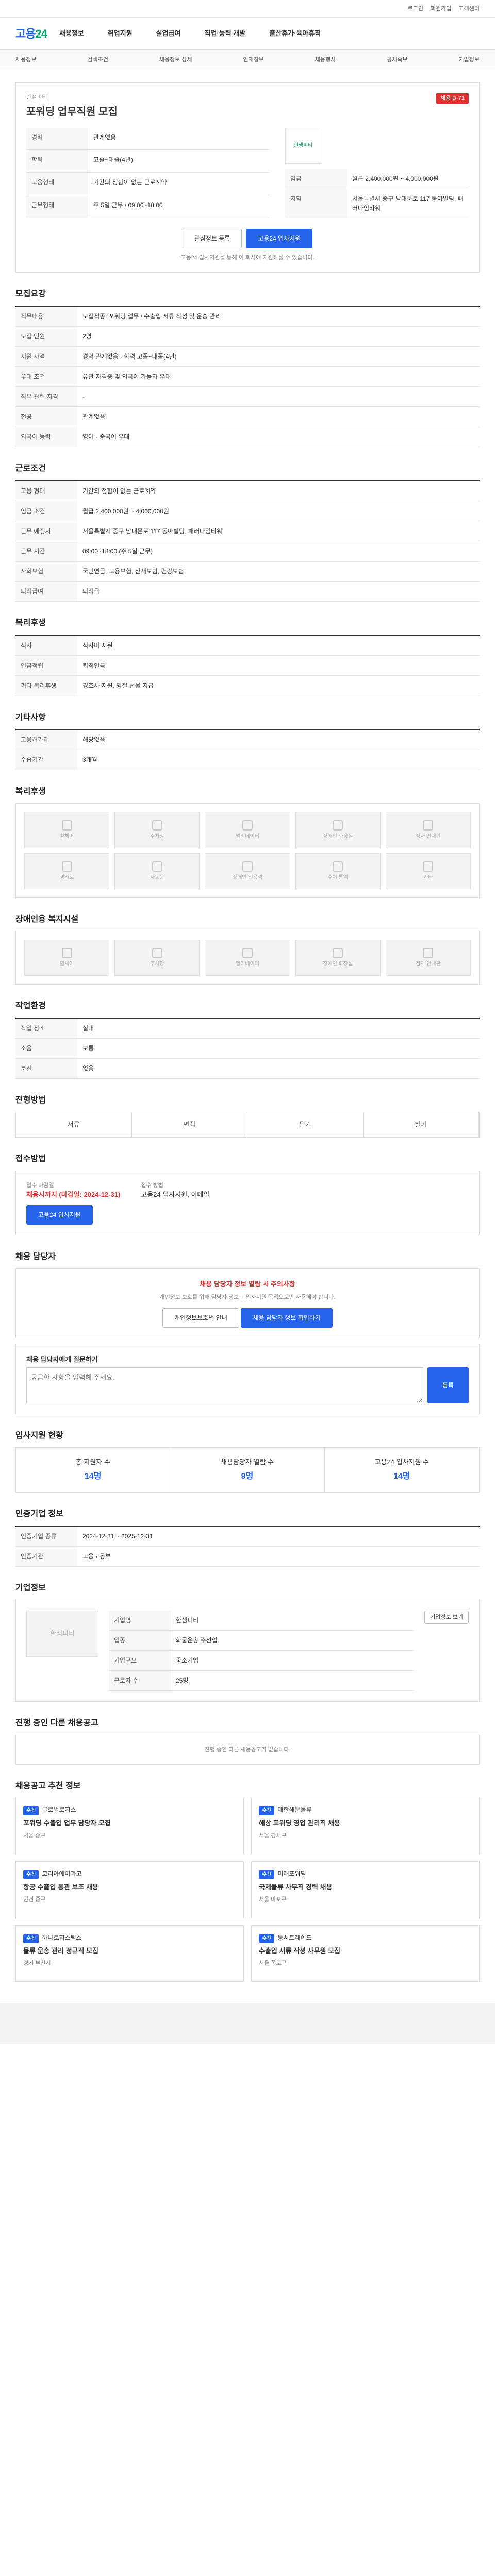  What do you see at coordinates (46, 437) in the screenshot?
I see `row-key: 외국어 능력` at bounding box center [46, 437].